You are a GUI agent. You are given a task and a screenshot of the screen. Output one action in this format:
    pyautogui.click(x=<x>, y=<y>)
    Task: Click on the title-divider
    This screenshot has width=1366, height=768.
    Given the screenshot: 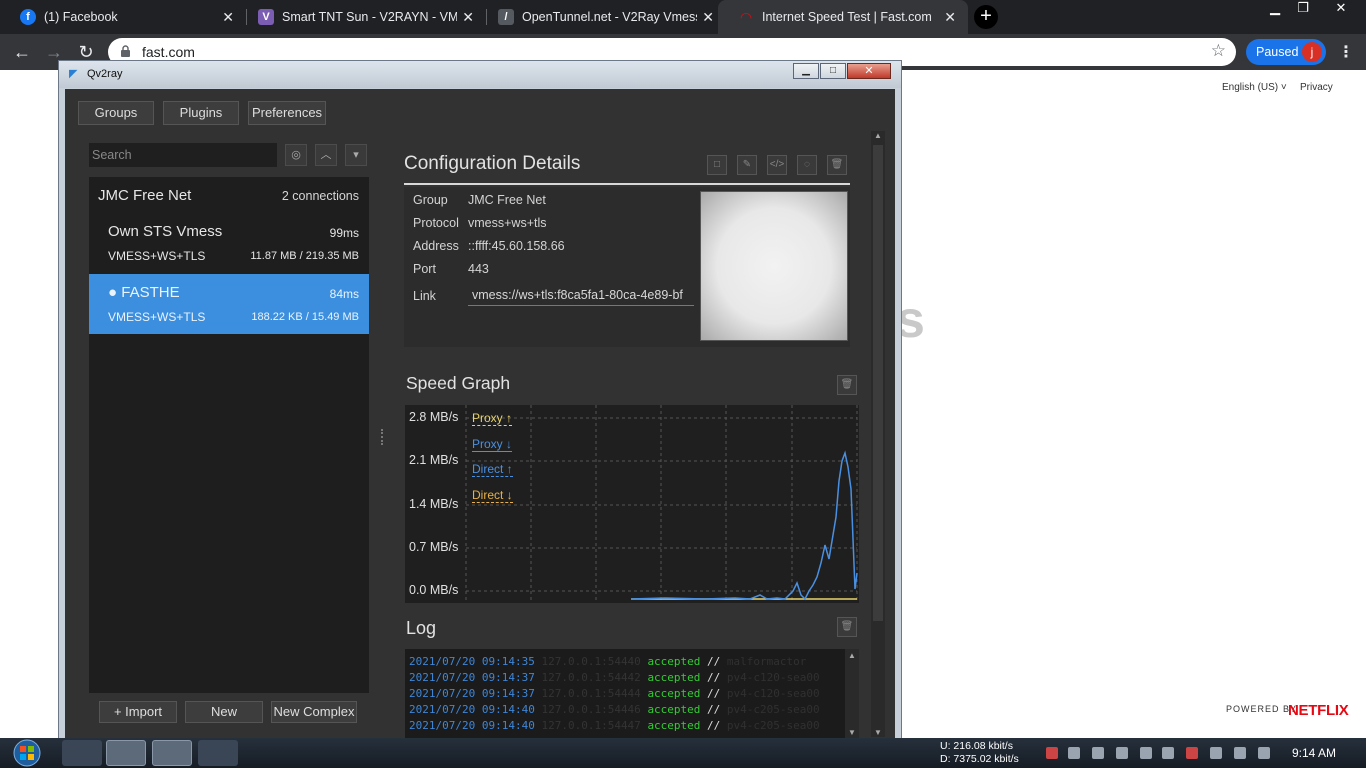 What is the action you would take?
    pyautogui.click(x=627, y=184)
    